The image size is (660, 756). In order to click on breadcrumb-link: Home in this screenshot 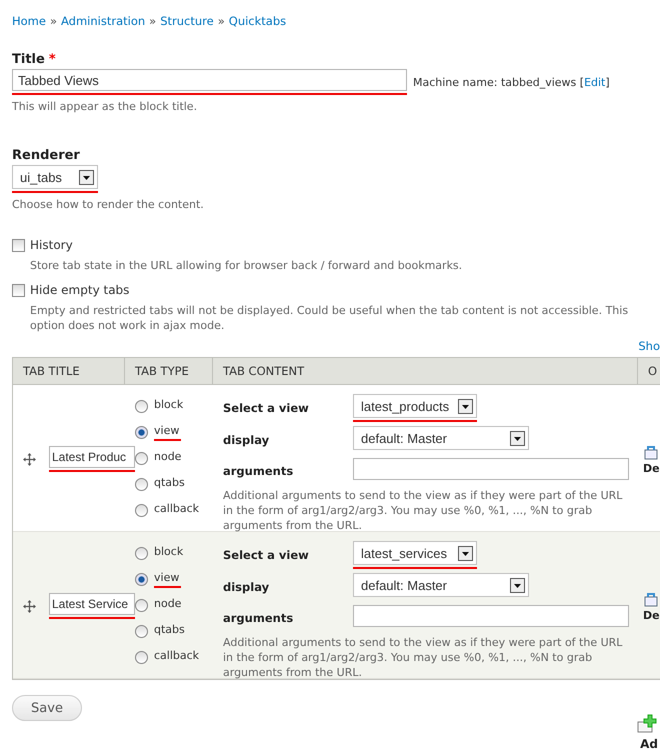, I will do `click(29, 21)`.